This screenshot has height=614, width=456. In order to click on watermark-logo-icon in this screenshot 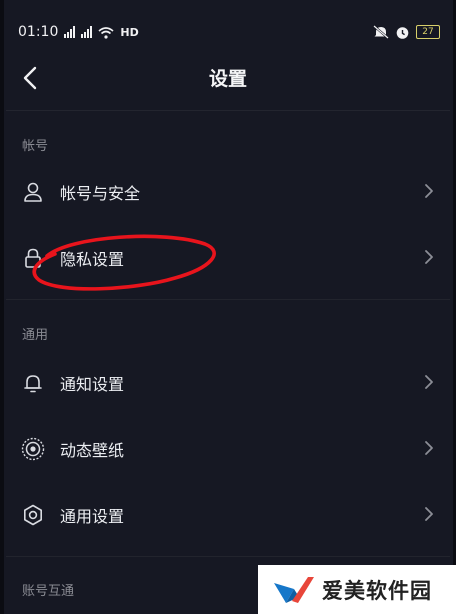, I will do `click(294, 589)`.